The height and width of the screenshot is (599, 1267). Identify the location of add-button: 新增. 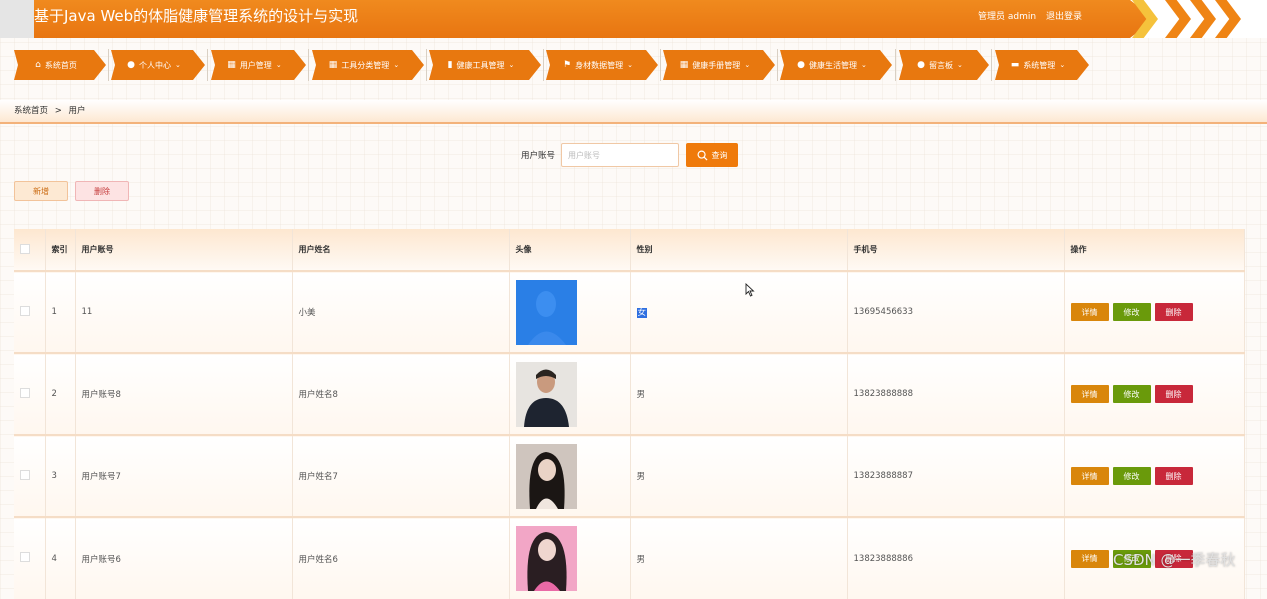
(41, 191).